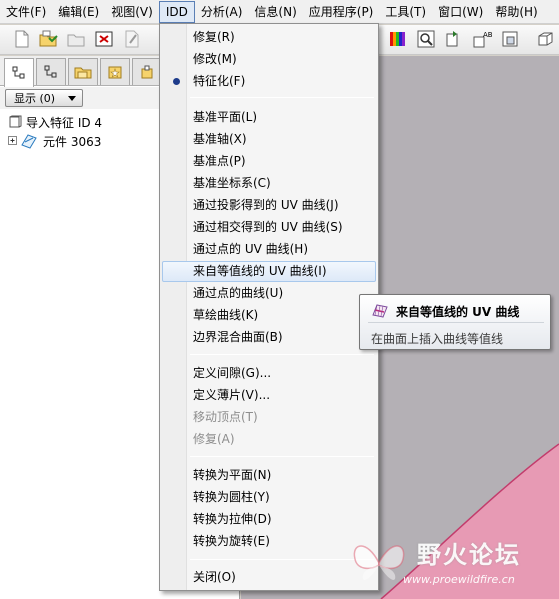  I want to click on model-tree-icon, so click(18, 72).